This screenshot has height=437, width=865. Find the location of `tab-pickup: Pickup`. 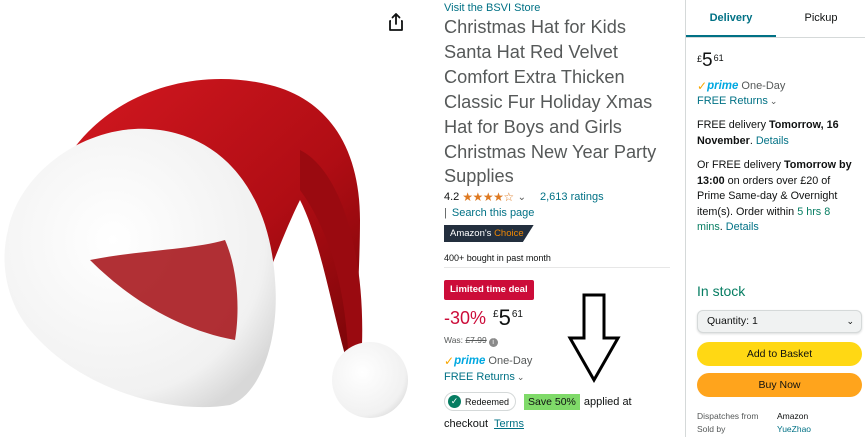

tab-pickup: Pickup is located at coordinates (820, 18).